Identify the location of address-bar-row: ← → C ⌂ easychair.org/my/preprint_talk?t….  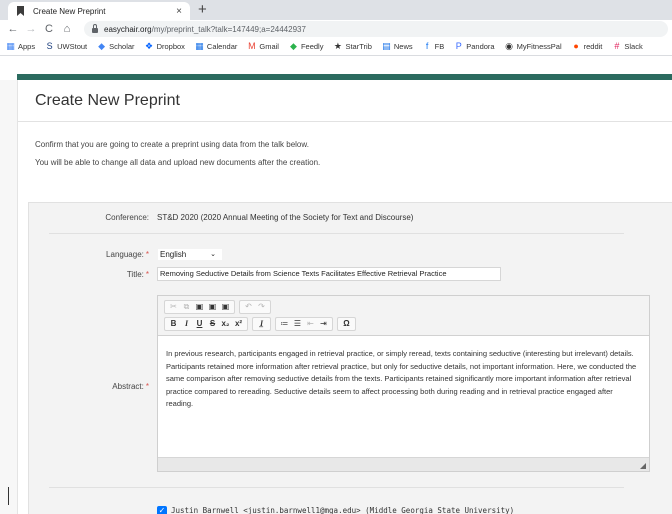
(336, 29).